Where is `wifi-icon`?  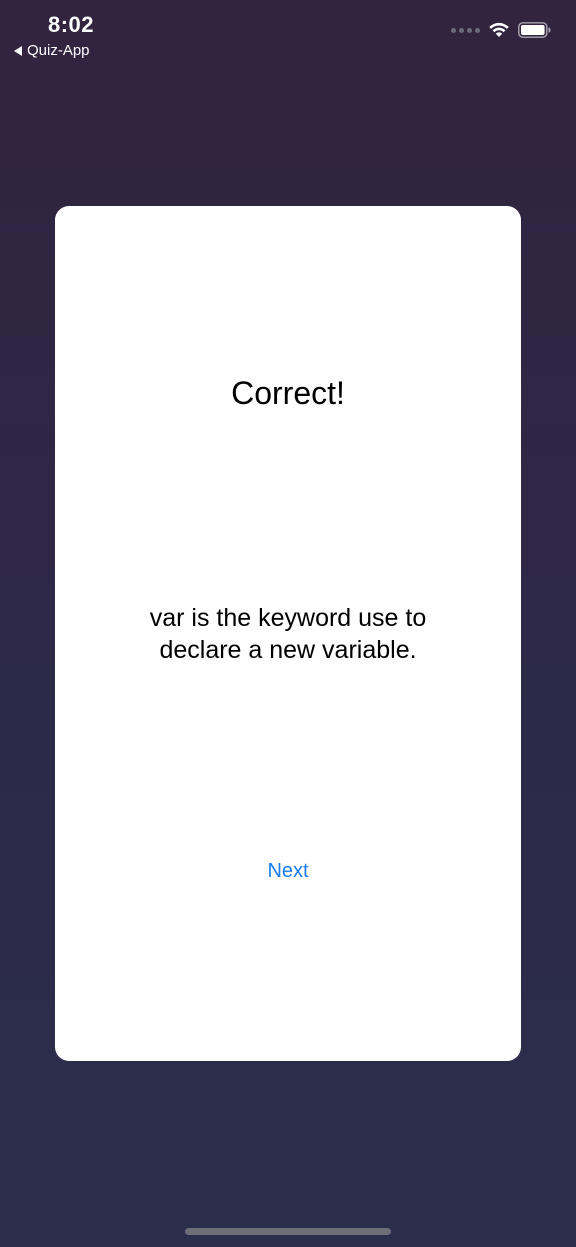
wifi-icon is located at coordinates (499, 30).